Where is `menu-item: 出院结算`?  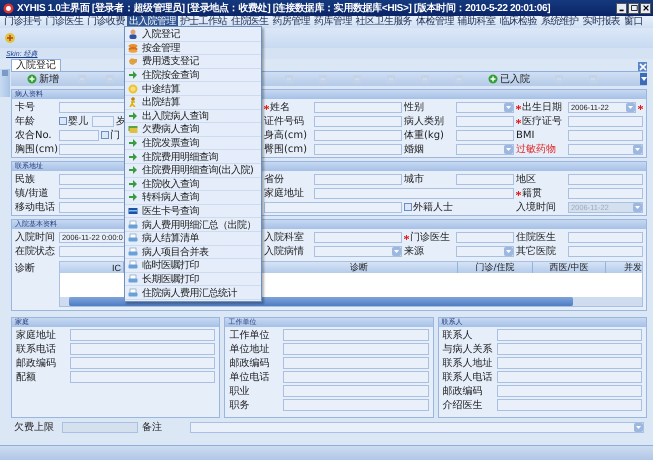
menu-item: 出院结算 is located at coordinates (193, 103).